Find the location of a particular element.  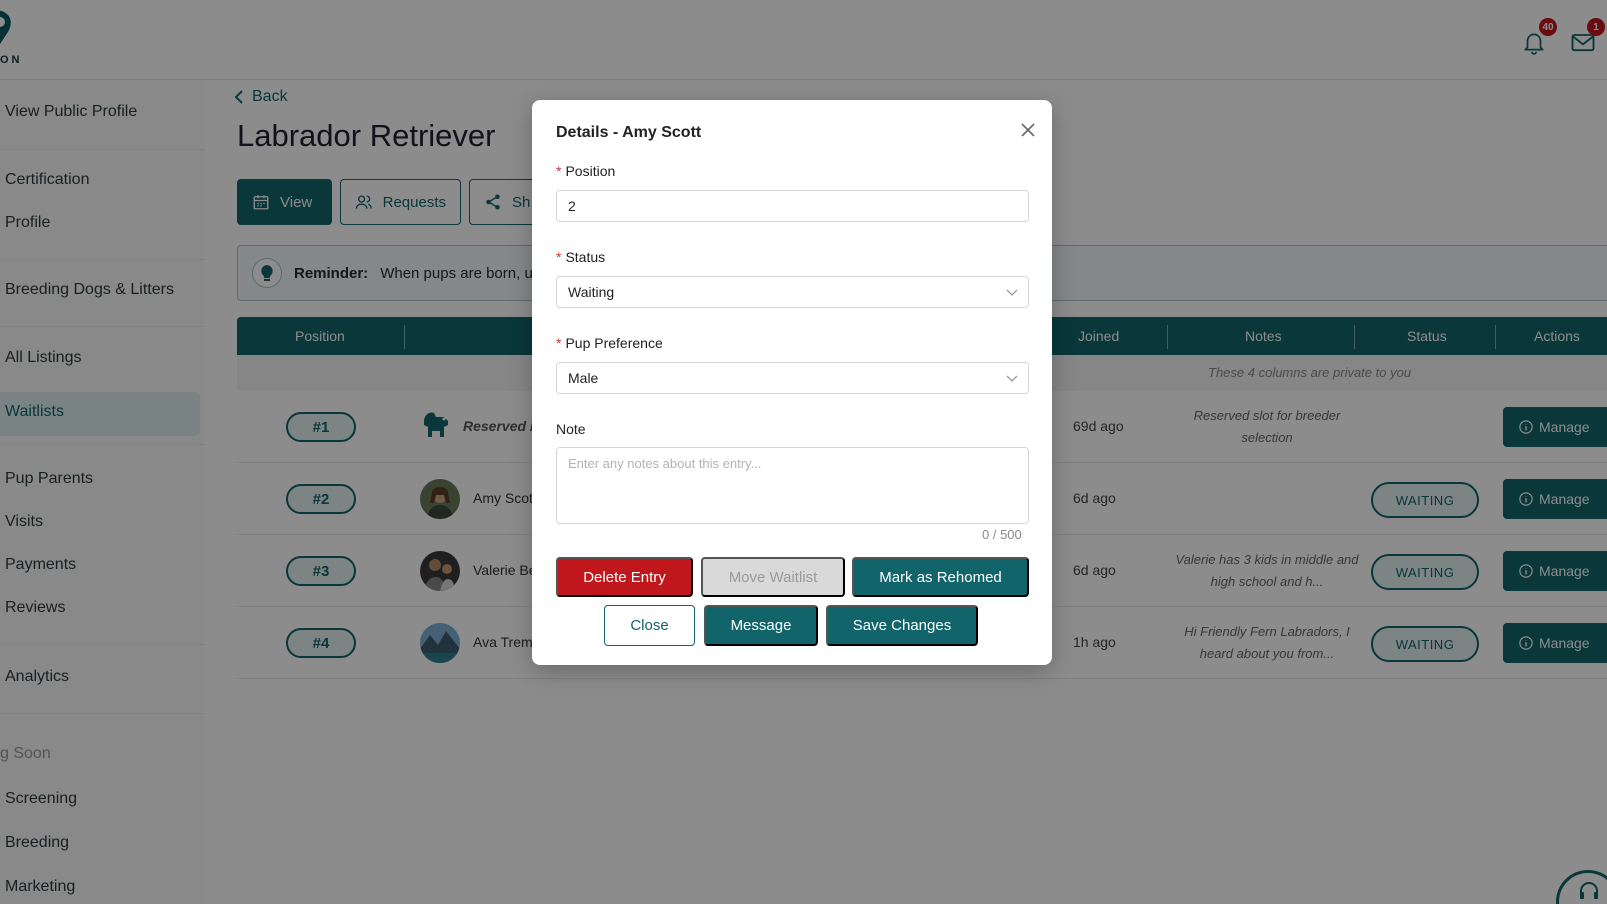

delete-entry-button: Delete Entry is located at coordinates (624, 577).